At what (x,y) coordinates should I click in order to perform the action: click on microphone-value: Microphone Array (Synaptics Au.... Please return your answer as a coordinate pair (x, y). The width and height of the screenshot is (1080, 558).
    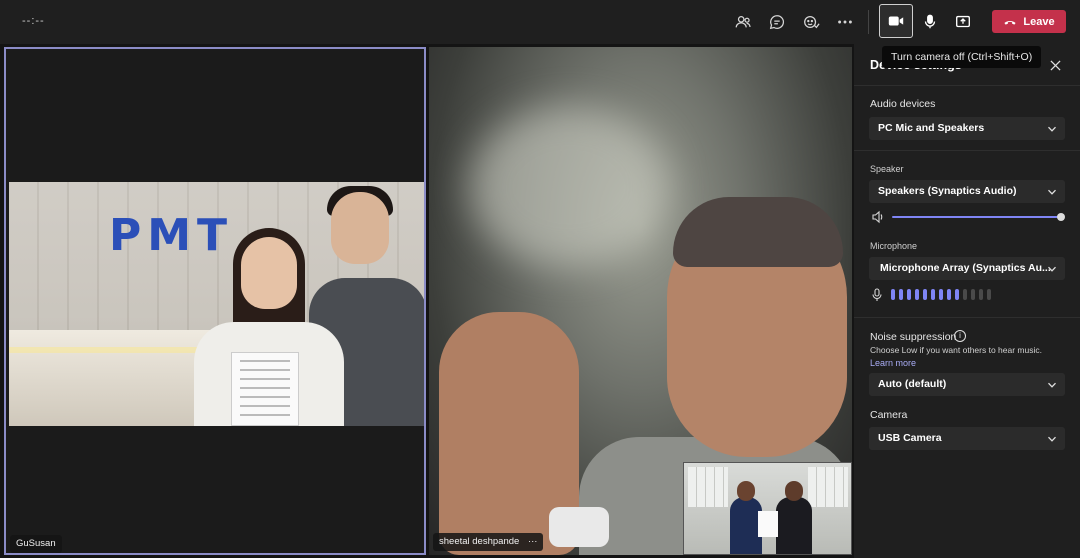
    Looking at the image, I should click on (965, 268).